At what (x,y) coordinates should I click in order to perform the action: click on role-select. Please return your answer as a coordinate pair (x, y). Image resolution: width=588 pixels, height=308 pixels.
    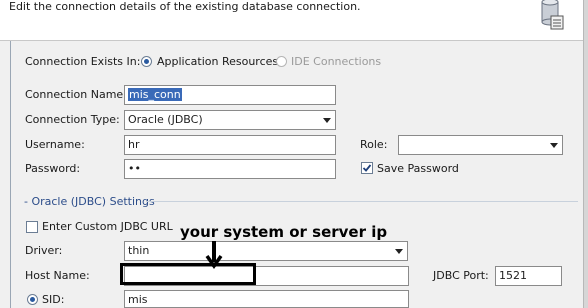
    Looking at the image, I should click on (480, 145).